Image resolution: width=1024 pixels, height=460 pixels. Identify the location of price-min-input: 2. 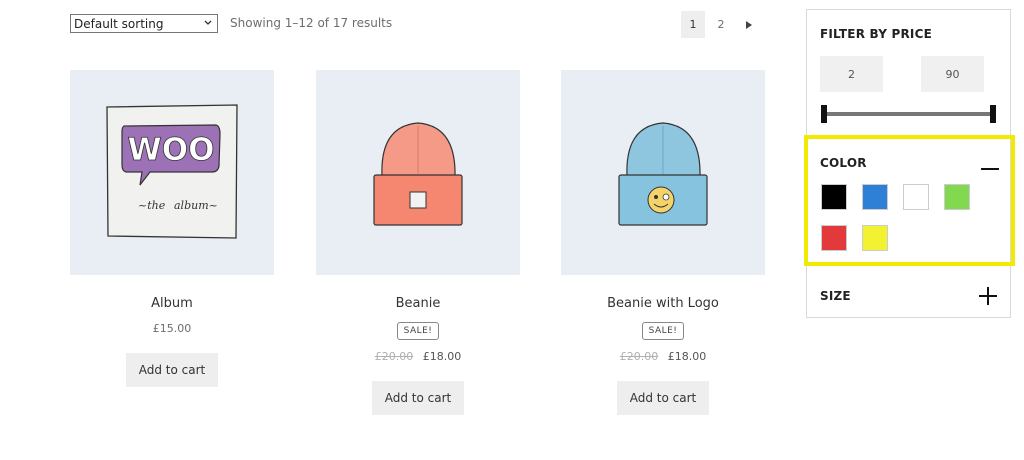
(851, 74).